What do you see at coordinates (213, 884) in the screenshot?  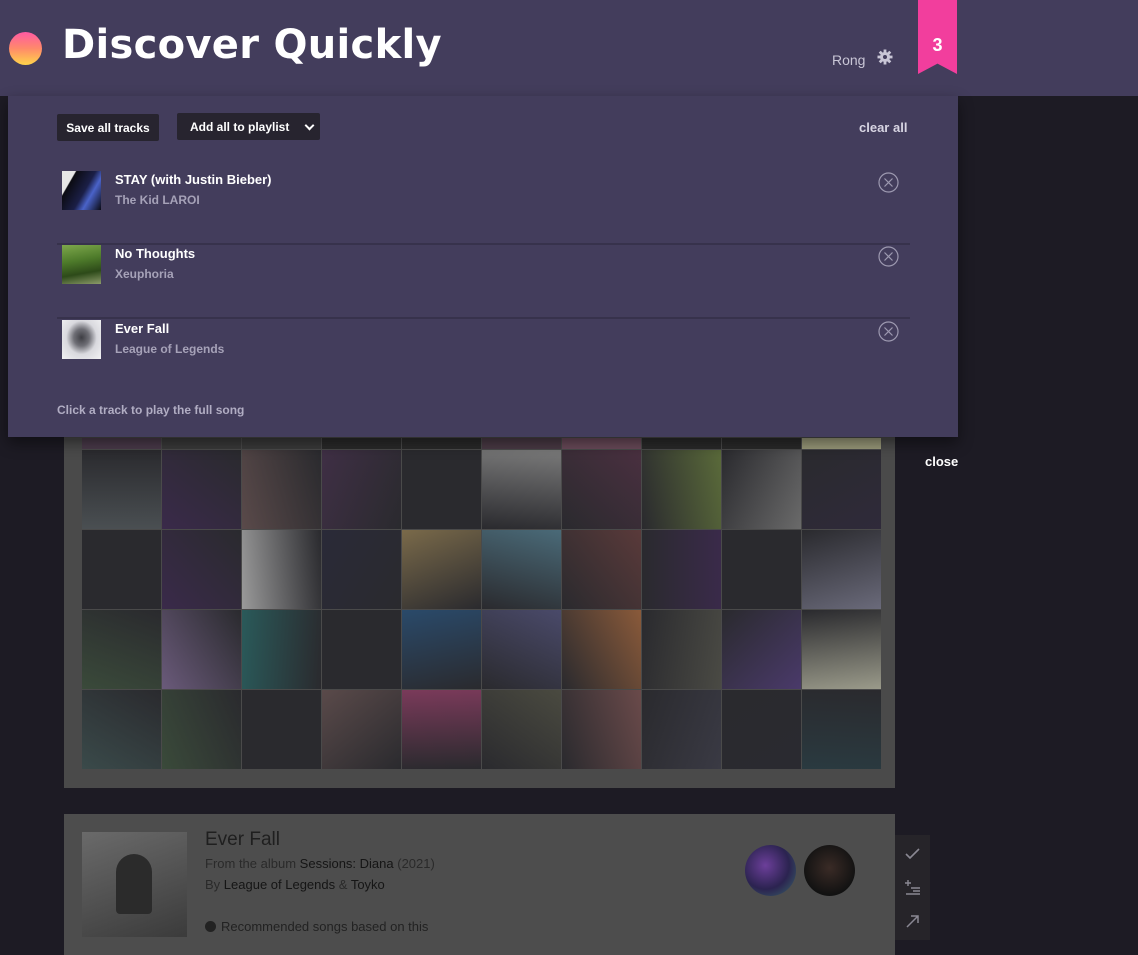 I see `by-prefix: By` at bounding box center [213, 884].